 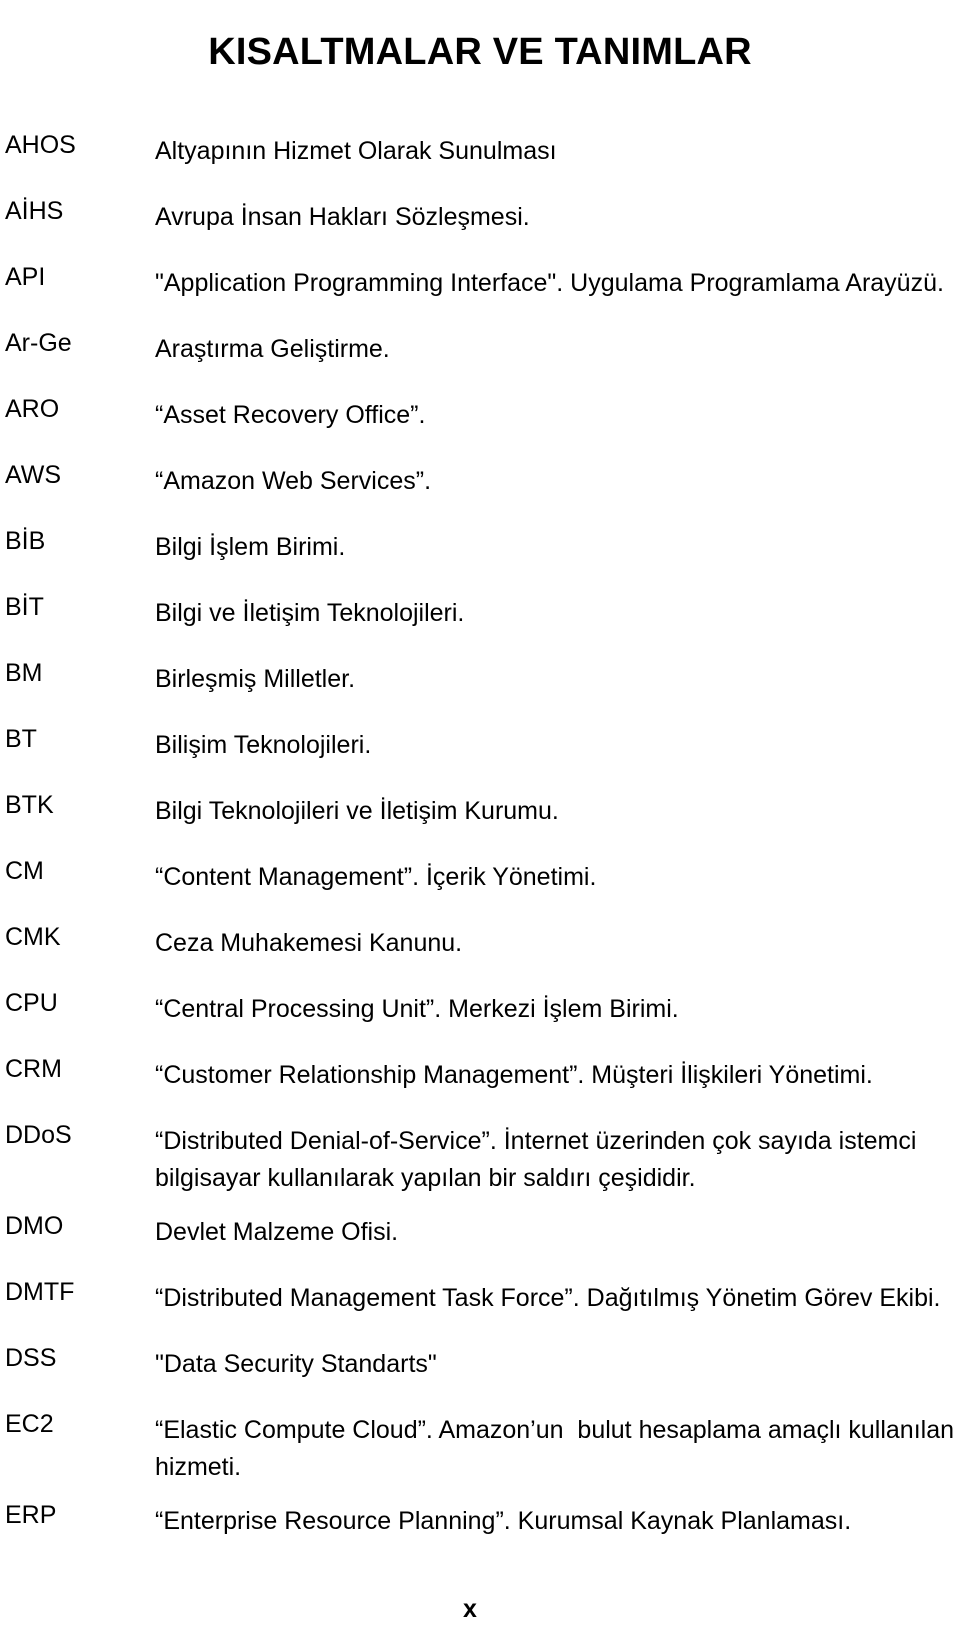 I want to click on abbreviation-definition: Bilişim Teknolojileri., so click(x=263, y=745).